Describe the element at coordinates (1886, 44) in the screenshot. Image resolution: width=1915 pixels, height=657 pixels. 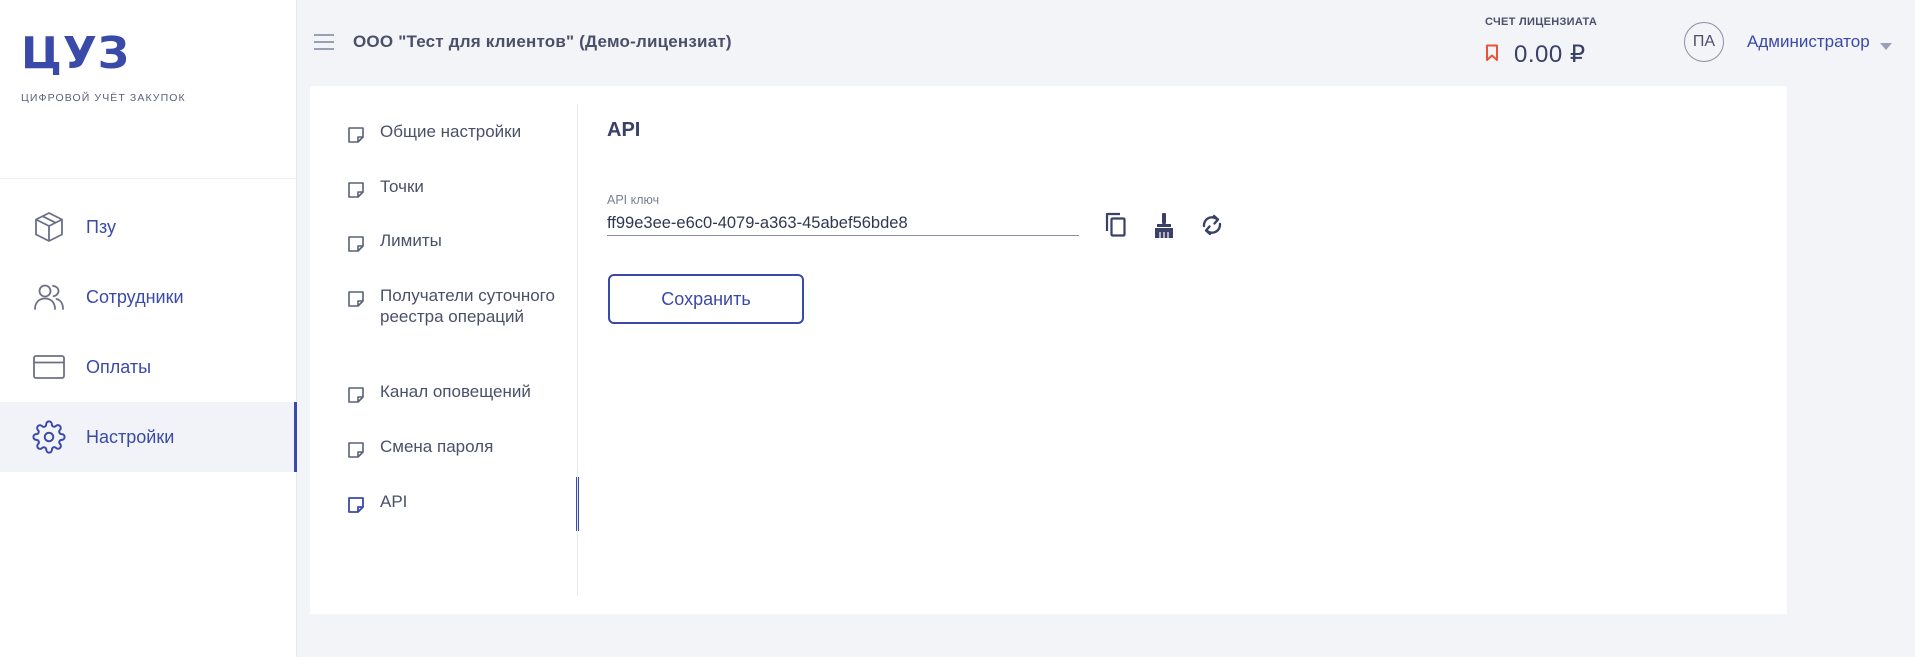
I see `chevron-down-icon` at that location.